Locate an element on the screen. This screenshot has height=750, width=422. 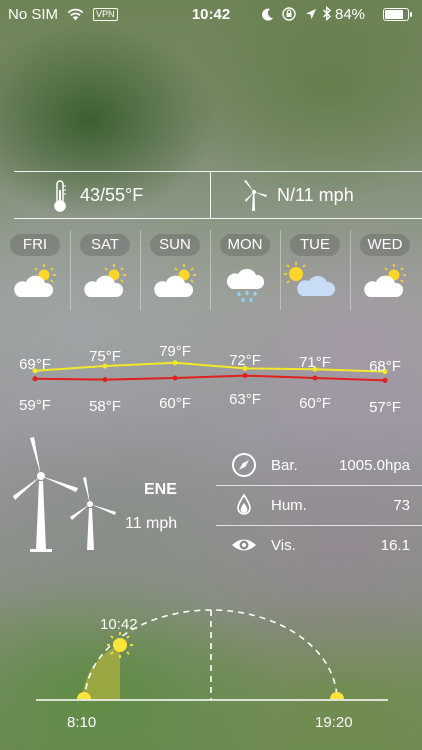
high-temp-label: 75°F is located at coordinates (105, 356).